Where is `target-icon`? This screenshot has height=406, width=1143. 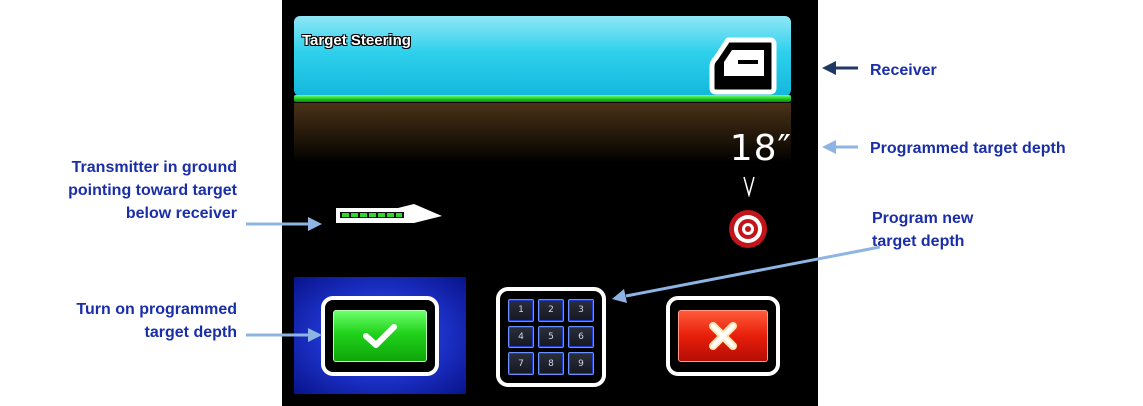 target-icon is located at coordinates (748, 229).